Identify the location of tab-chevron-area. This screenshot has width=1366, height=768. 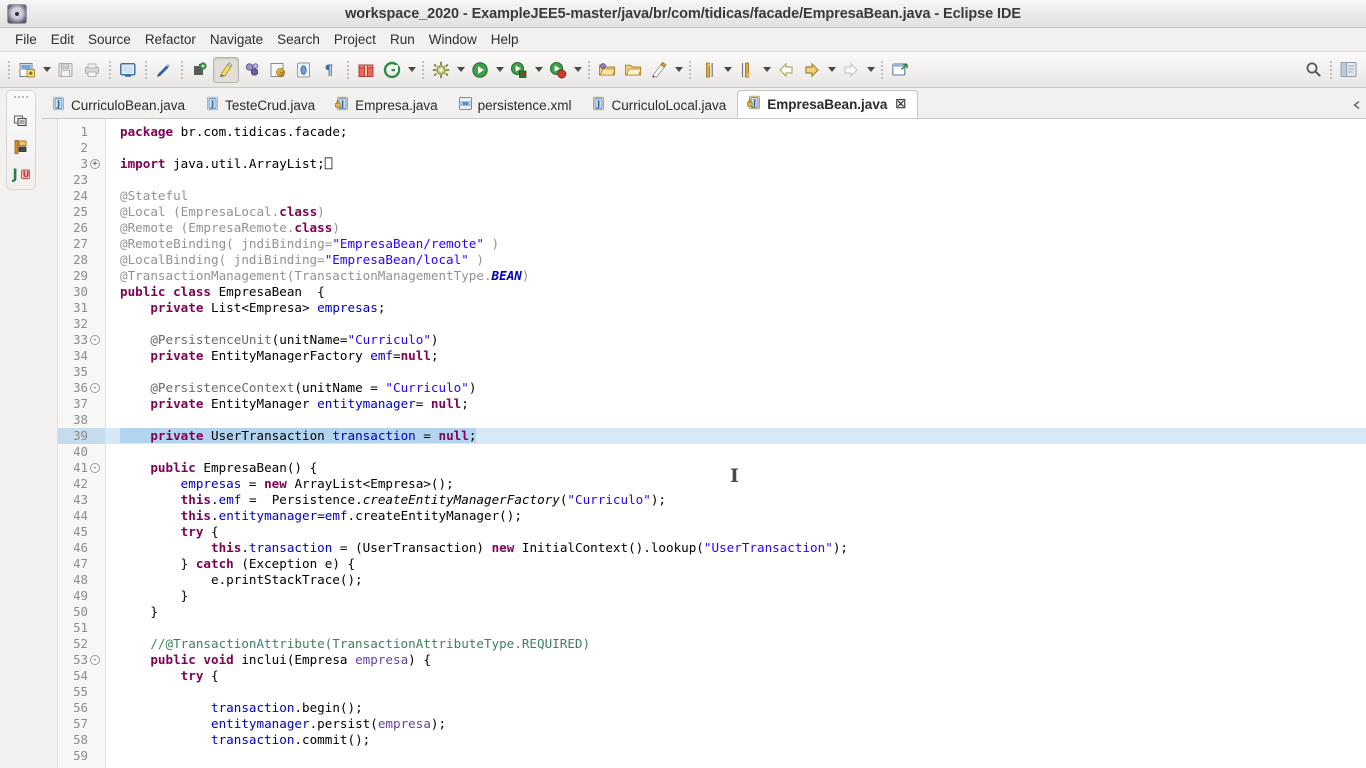
(1358, 104).